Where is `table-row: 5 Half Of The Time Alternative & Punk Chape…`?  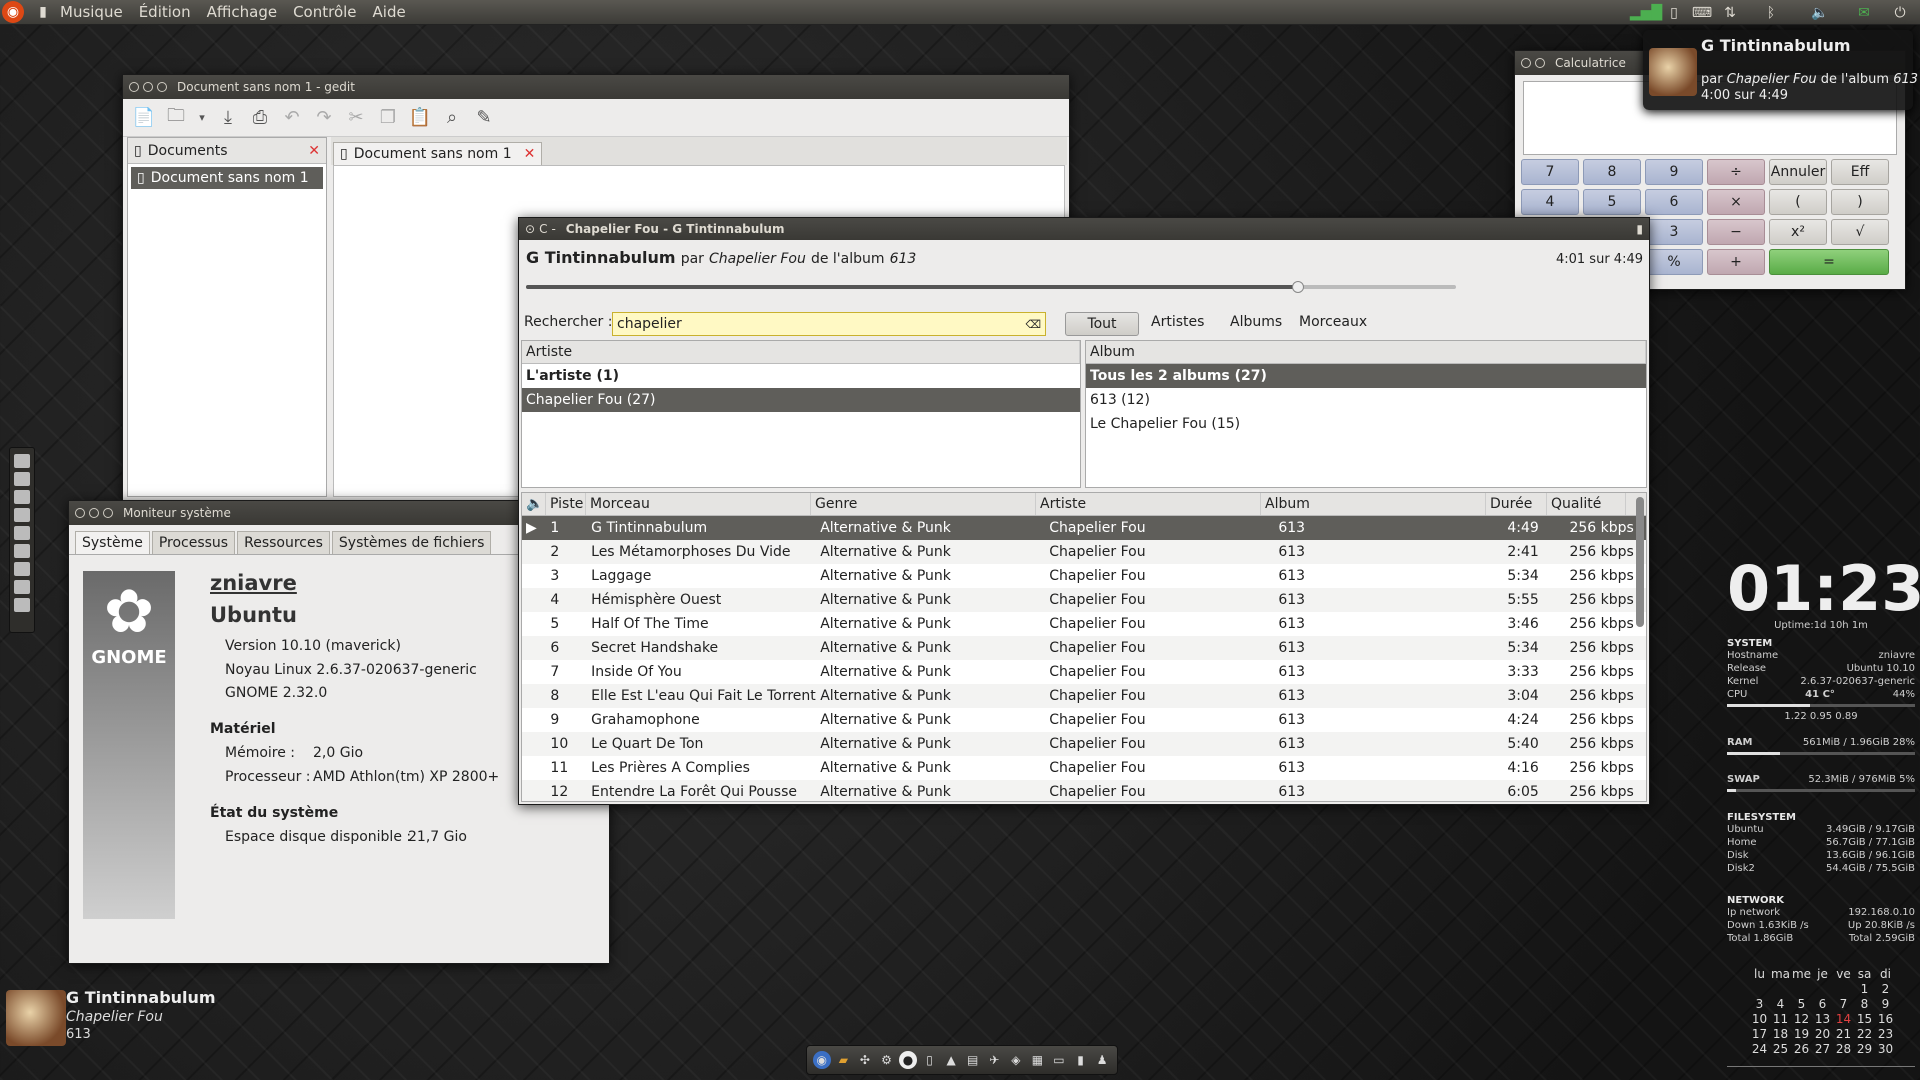 table-row: 5 Half Of The Time Alternative & Punk Chape… is located at coordinates (1084, 624).